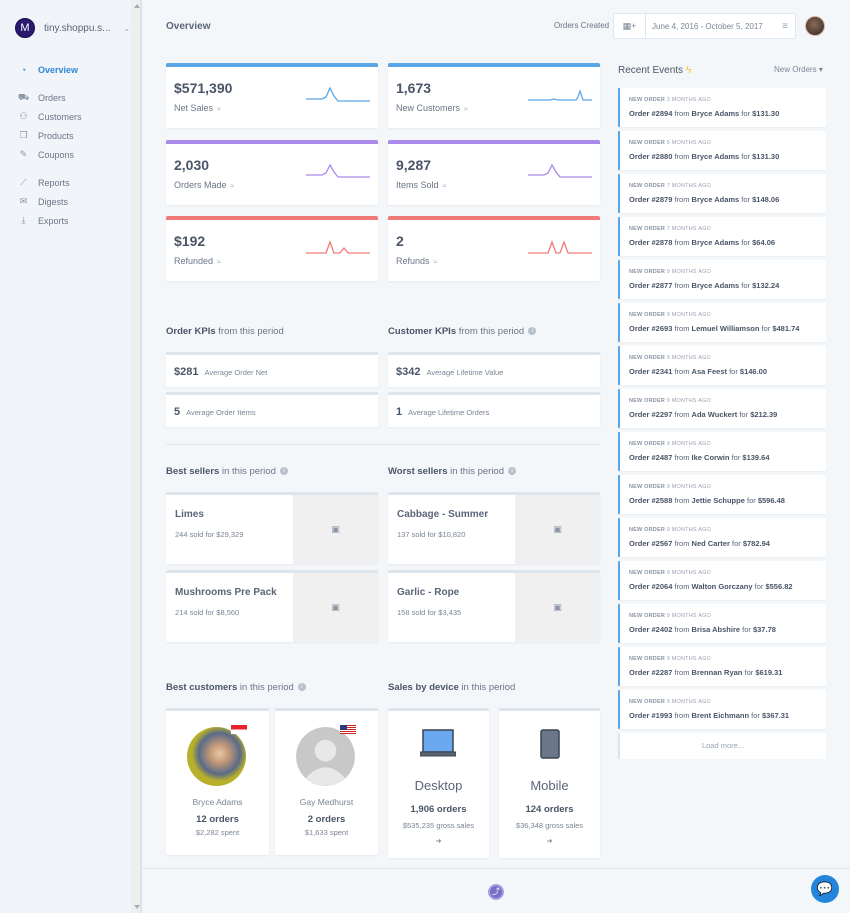  I want to click on kpi-average-lifetime-orders: 1 Average Lifetime Orders, so click(494, 409).